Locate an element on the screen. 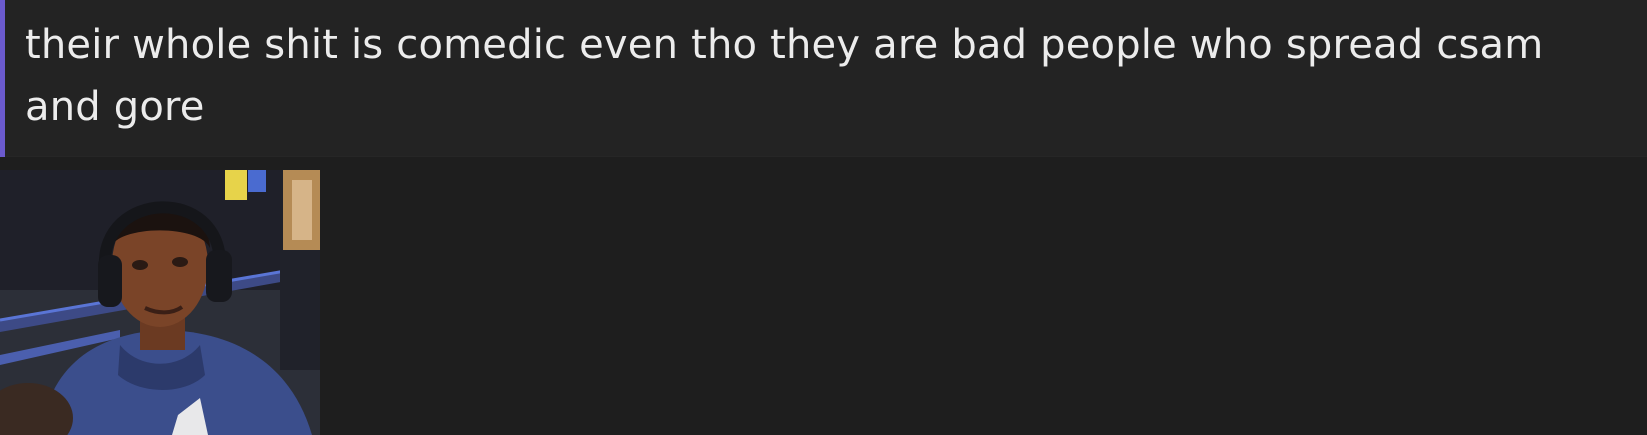  message-accent-bar is located at coordinates (2, 78).